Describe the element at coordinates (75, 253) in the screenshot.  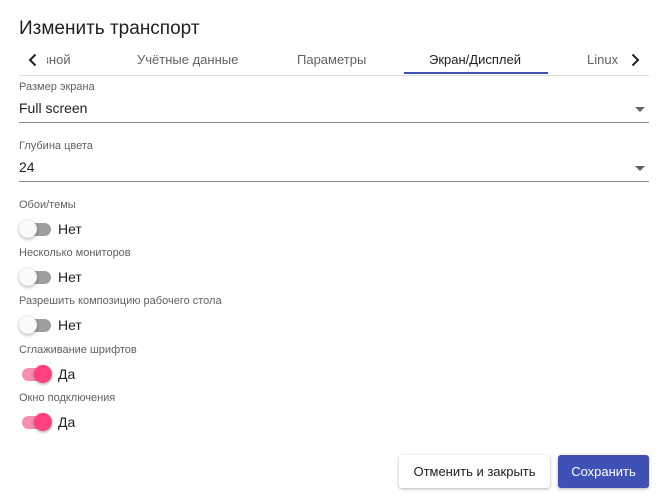
I see `multi-monitor-label: Несколько мониторов` at that location.